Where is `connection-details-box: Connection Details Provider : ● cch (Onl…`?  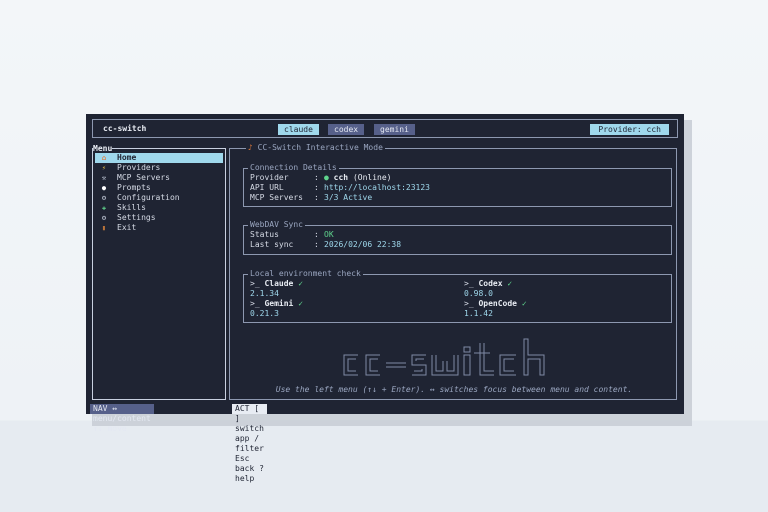 connection-details-box: Connection Details Provider : ● cch (Onl… is located at coordinates (457, 185).